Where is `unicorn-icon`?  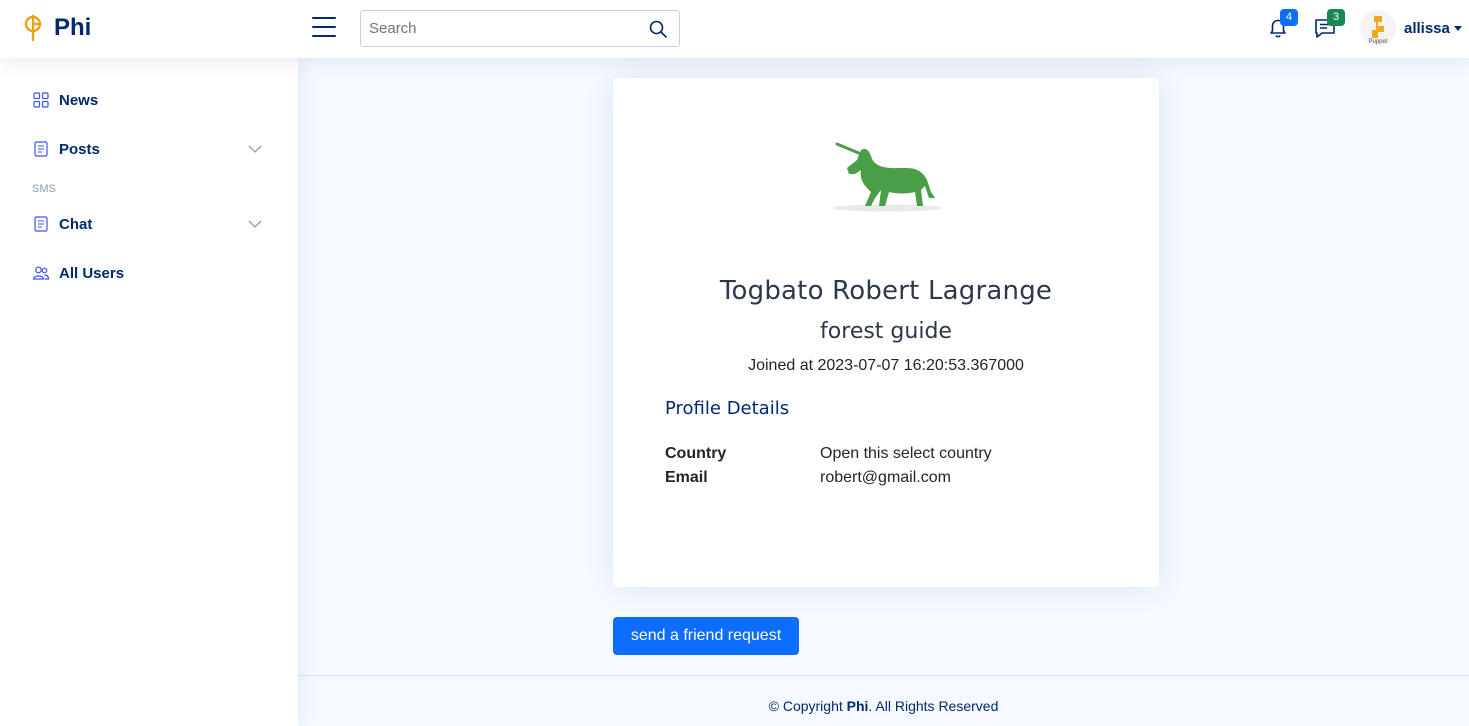 unicorn-icon is located at coordinates (887, 177).